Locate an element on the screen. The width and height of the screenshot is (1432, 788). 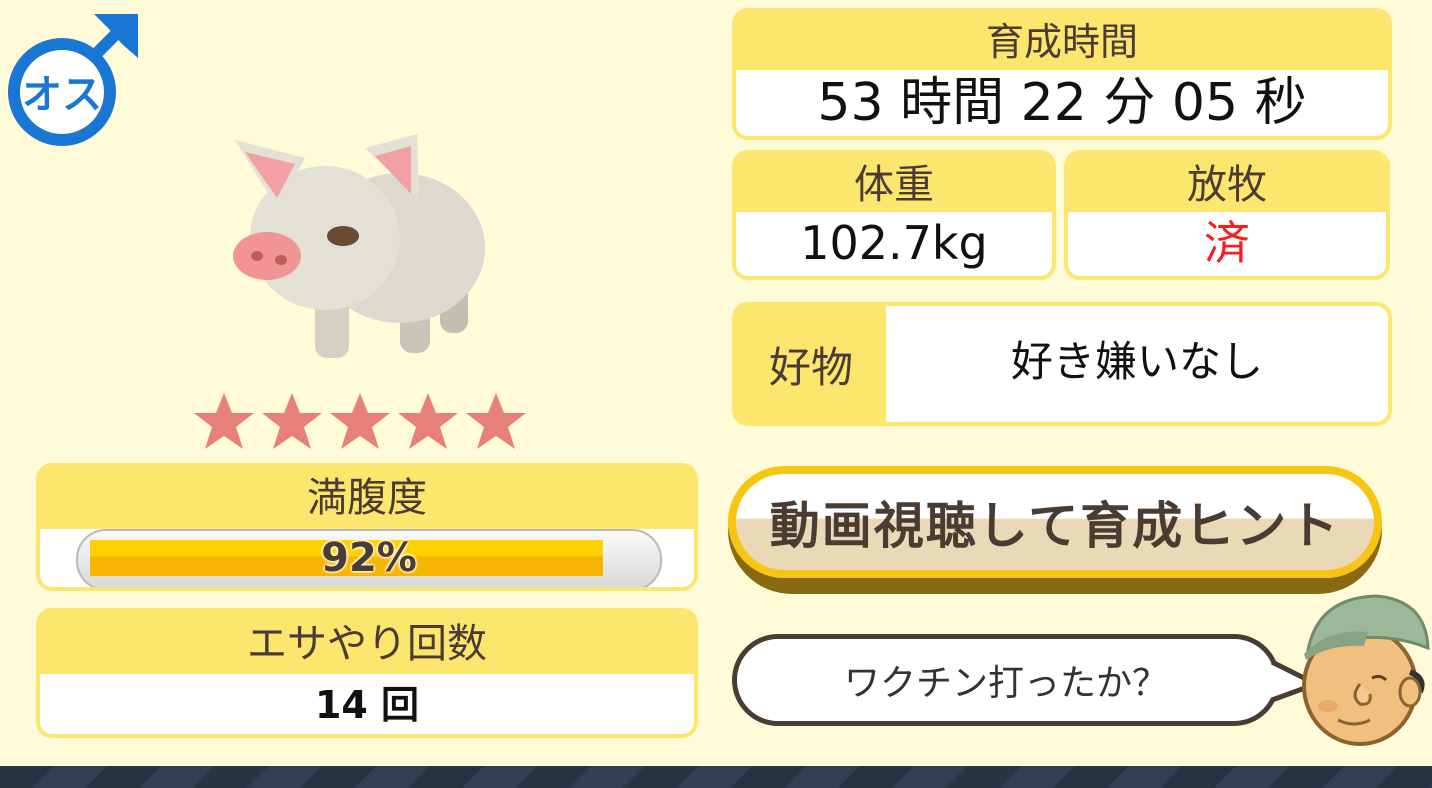
farmer-avatar is located at coordinates (1365, 667).